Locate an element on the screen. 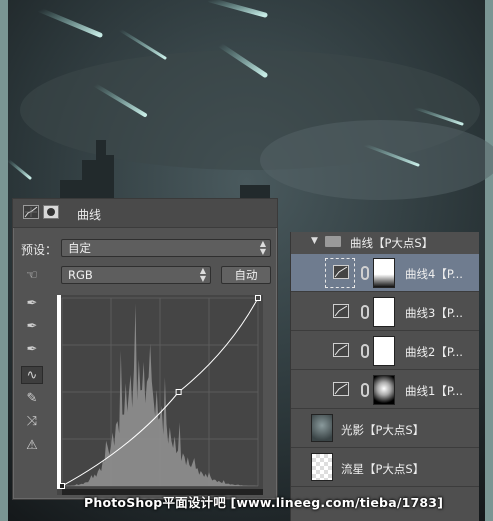 The height and width of the screenshot is (521, 493). draw-pencil-icon: ✎ is located at coordinates (32, 399).